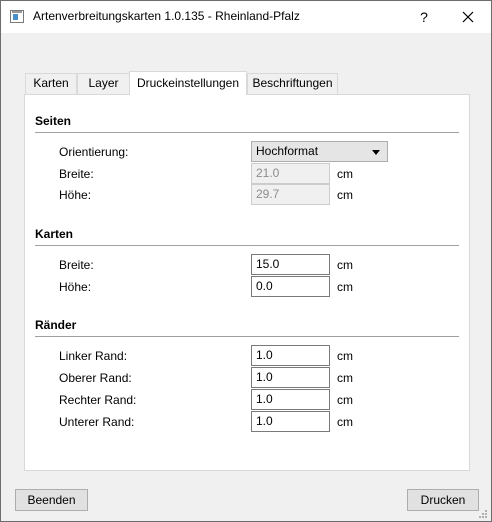 The image size is (492, 522). I want to click on left-margin-unit: cm, so click(345, 356).